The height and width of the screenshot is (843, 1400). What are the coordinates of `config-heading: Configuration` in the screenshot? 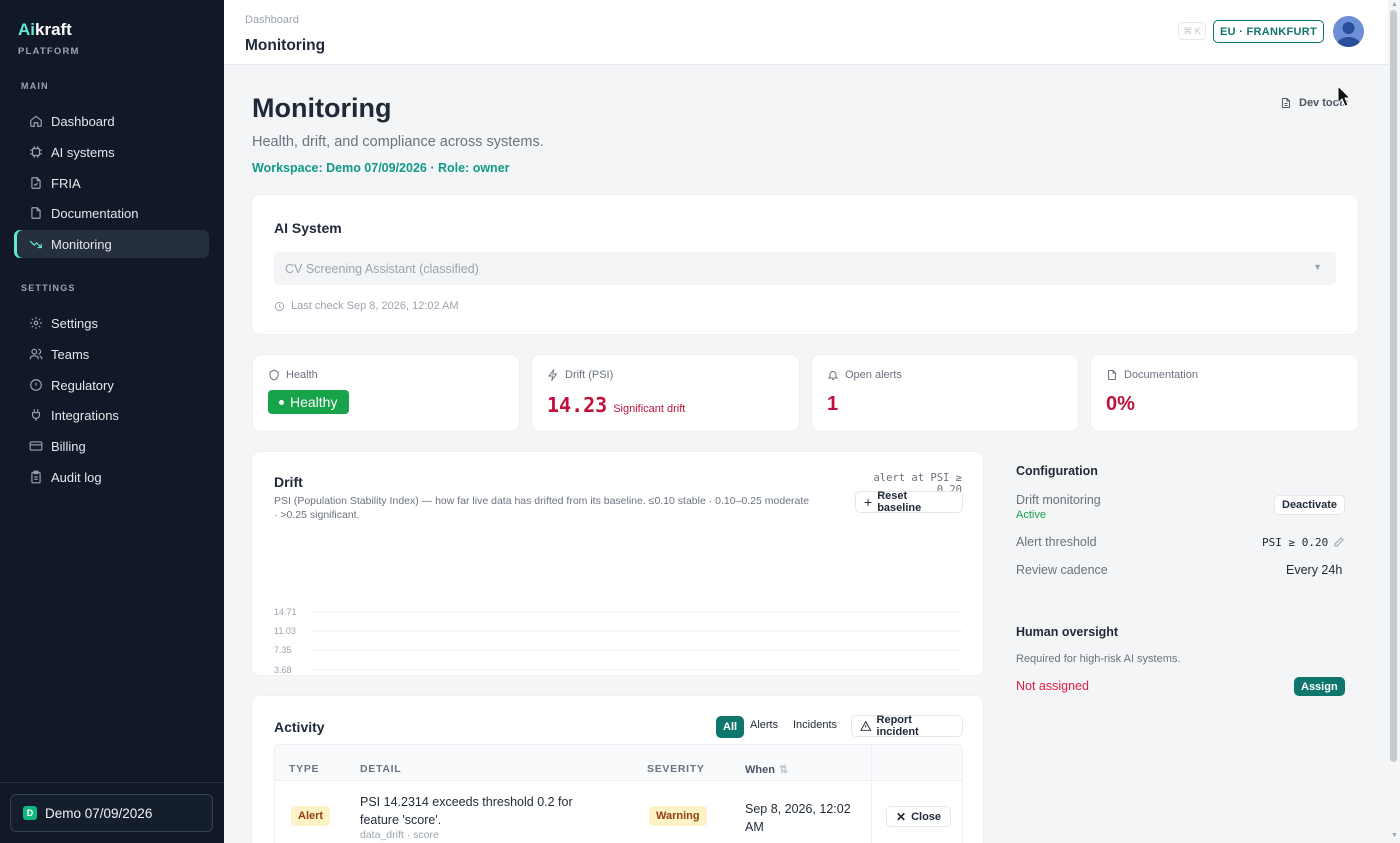 It's located at (1057, 471).